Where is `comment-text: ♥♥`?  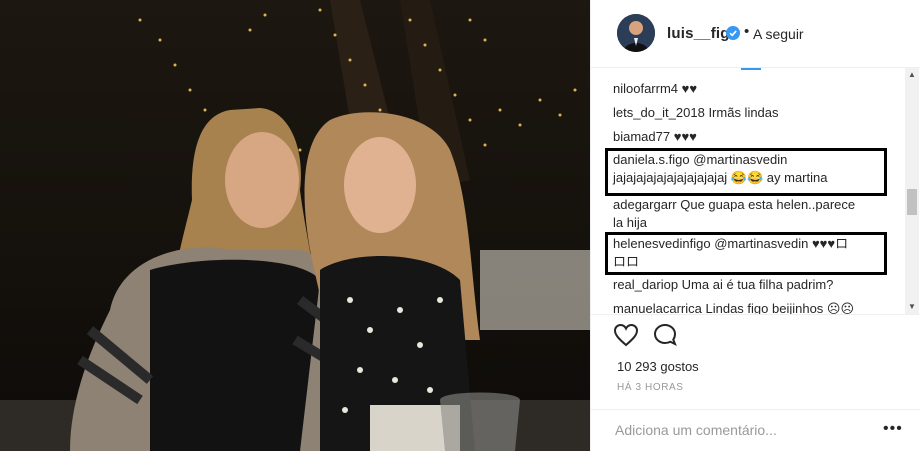 comment-text: ♥♥ is located at coordinates (689, 88).